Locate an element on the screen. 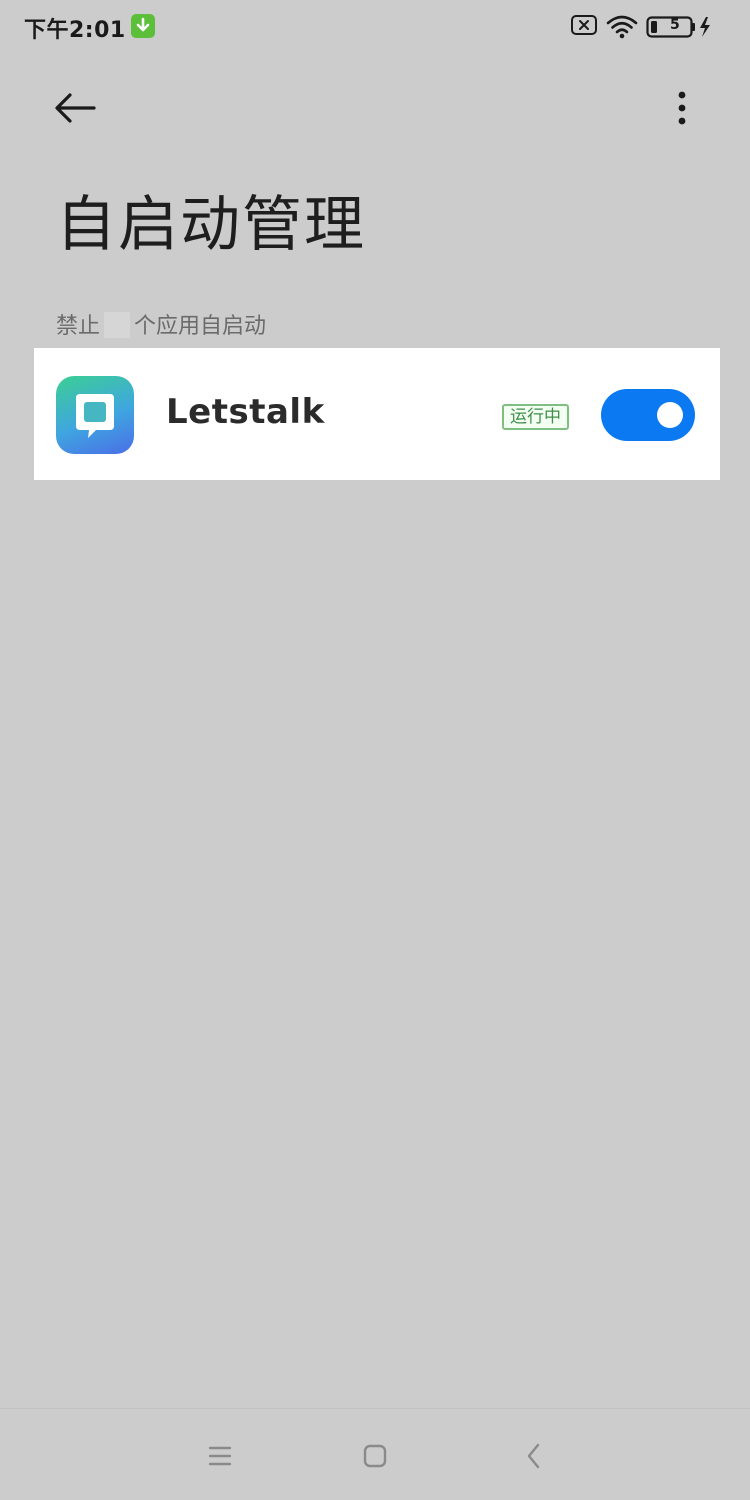  home-button is located at coordinates (375, 1456).